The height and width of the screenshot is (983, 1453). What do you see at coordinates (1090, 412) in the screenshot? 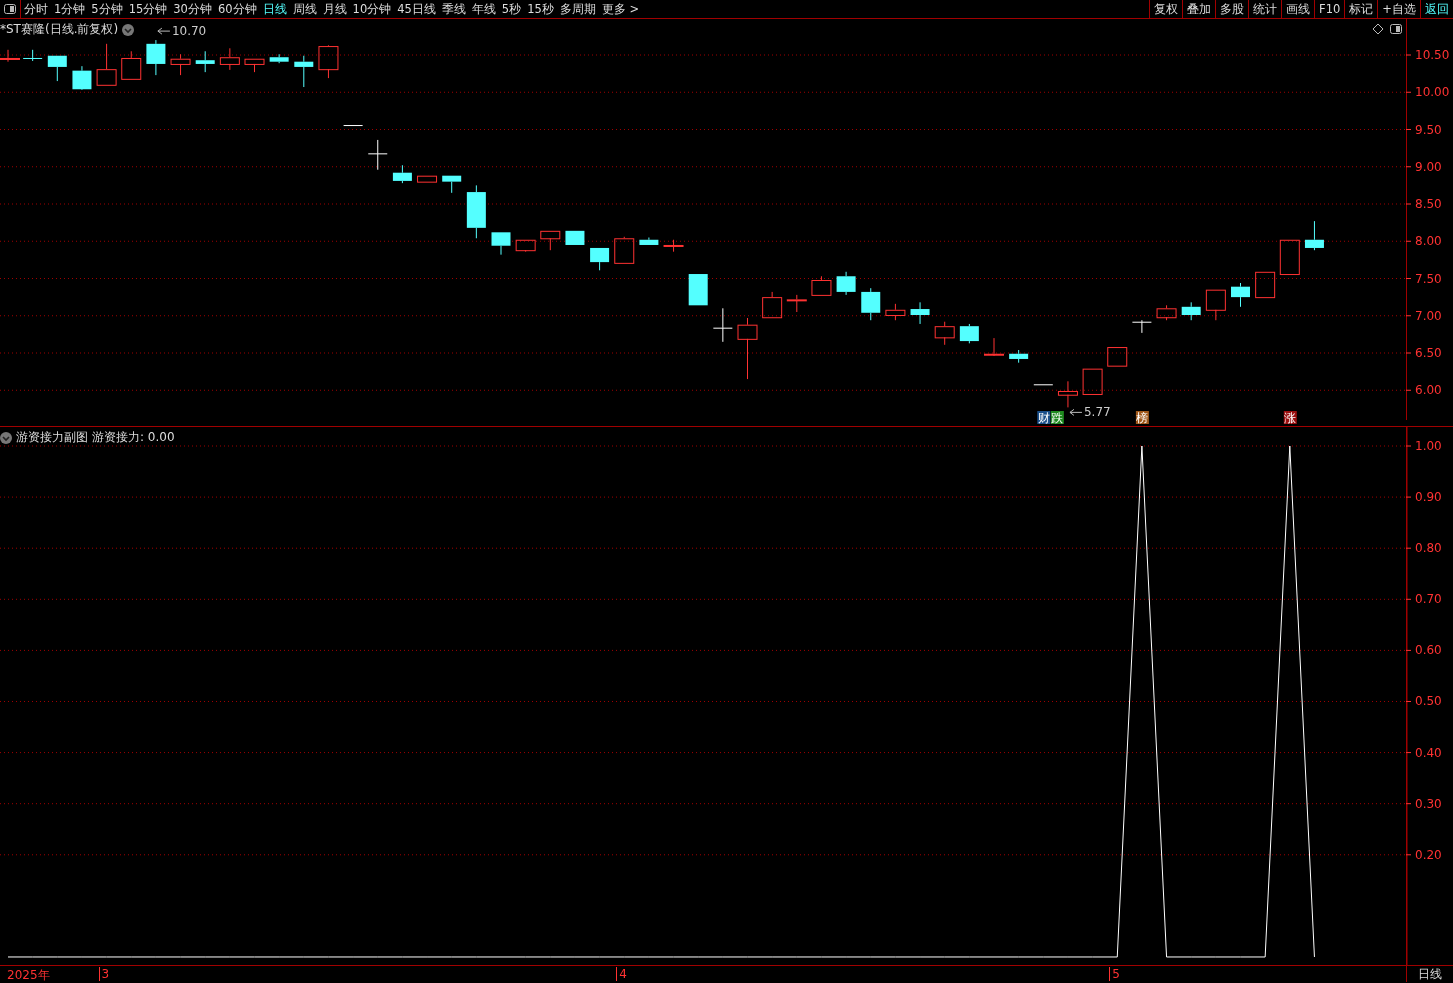
I see `price-mark: 5.77` at bounding box center [1090, 412].